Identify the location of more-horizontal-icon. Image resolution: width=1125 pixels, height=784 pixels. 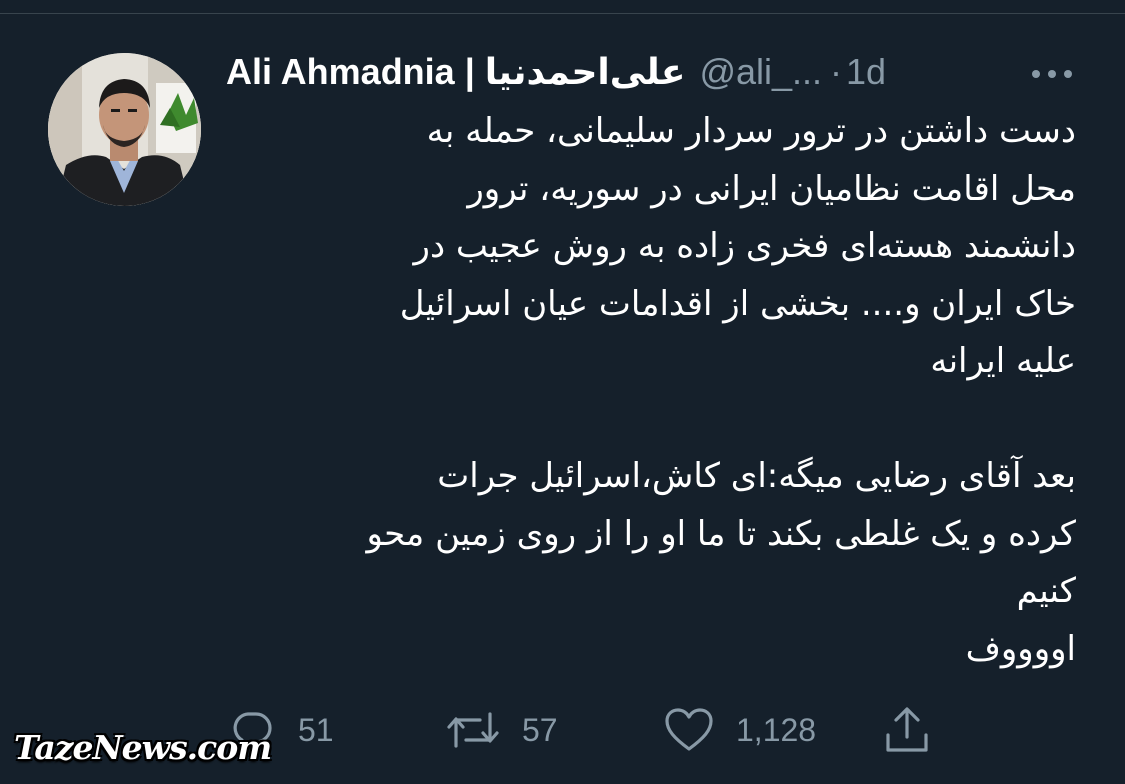
(1052, 74).